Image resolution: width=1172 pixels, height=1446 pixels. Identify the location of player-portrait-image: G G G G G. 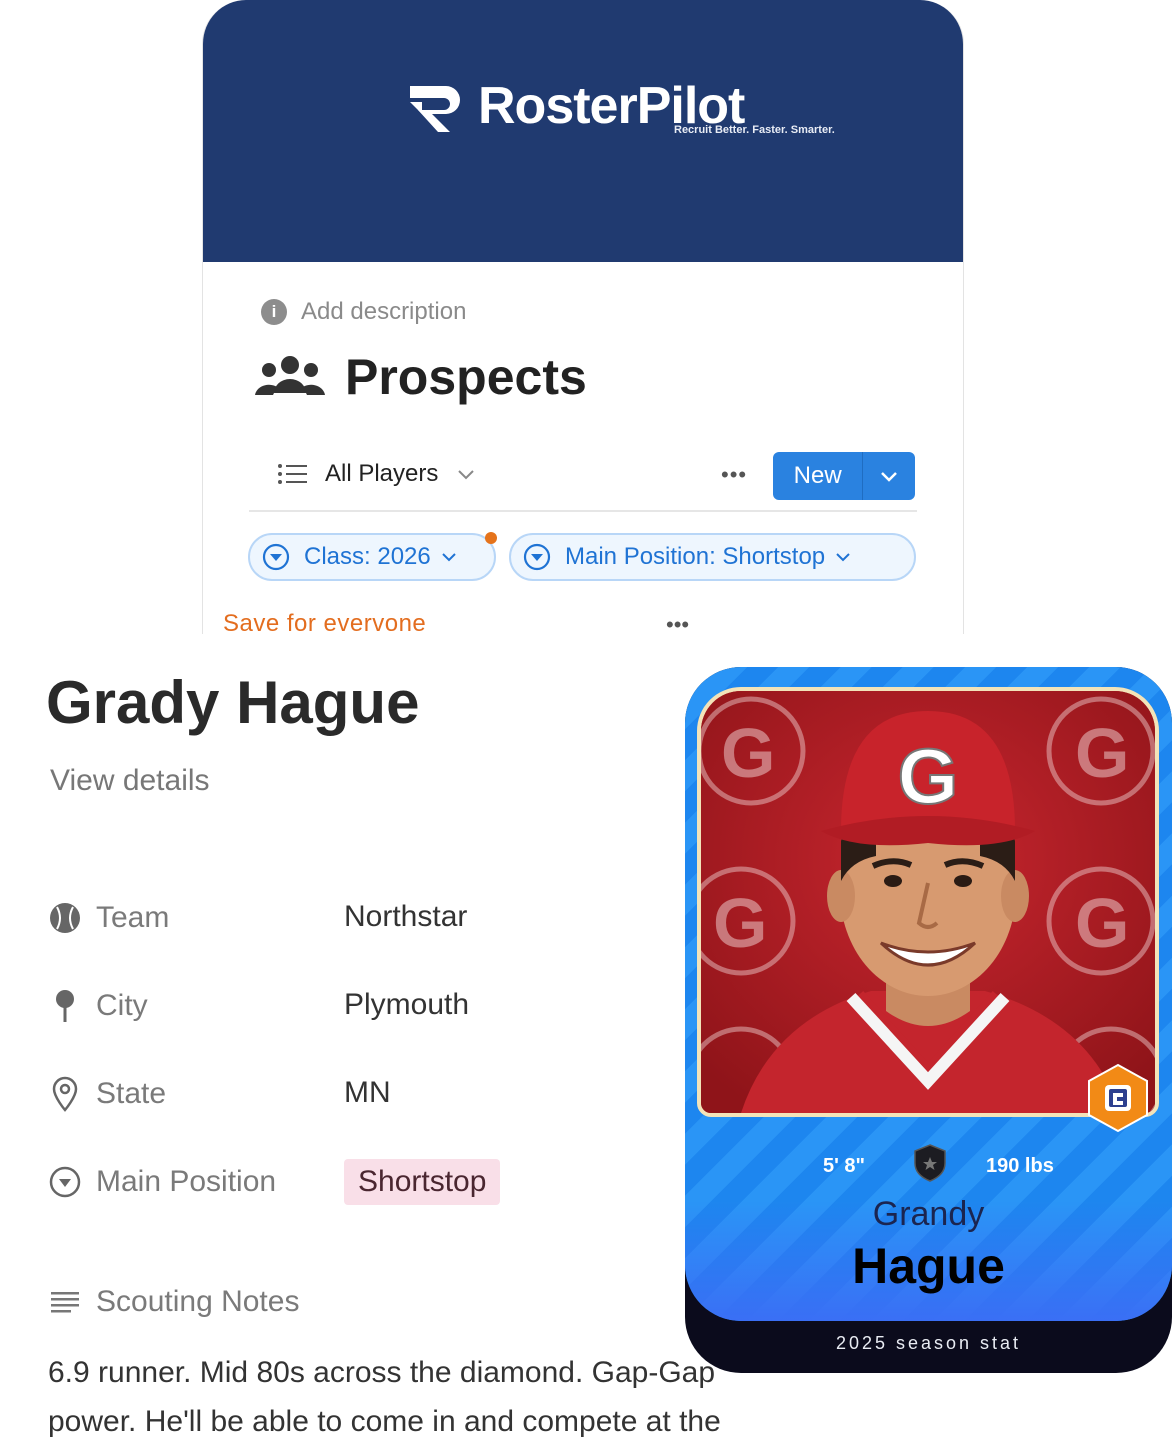
(928, 902).